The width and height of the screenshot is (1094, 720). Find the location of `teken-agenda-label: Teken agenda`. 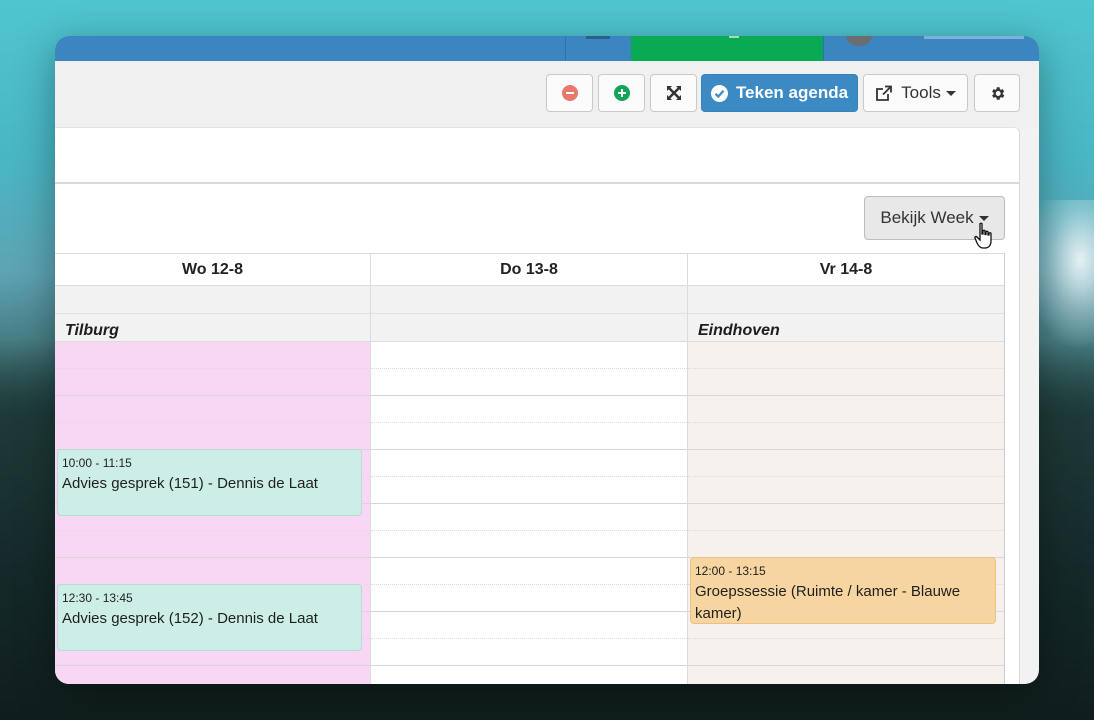

teken-agenda-label: Teken agenda is located at coordinates (792, 92).